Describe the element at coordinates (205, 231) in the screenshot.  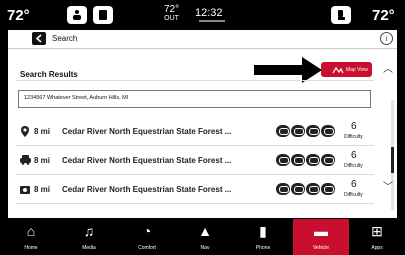
I see `navigation-arrow-icon: ▲` at that location.